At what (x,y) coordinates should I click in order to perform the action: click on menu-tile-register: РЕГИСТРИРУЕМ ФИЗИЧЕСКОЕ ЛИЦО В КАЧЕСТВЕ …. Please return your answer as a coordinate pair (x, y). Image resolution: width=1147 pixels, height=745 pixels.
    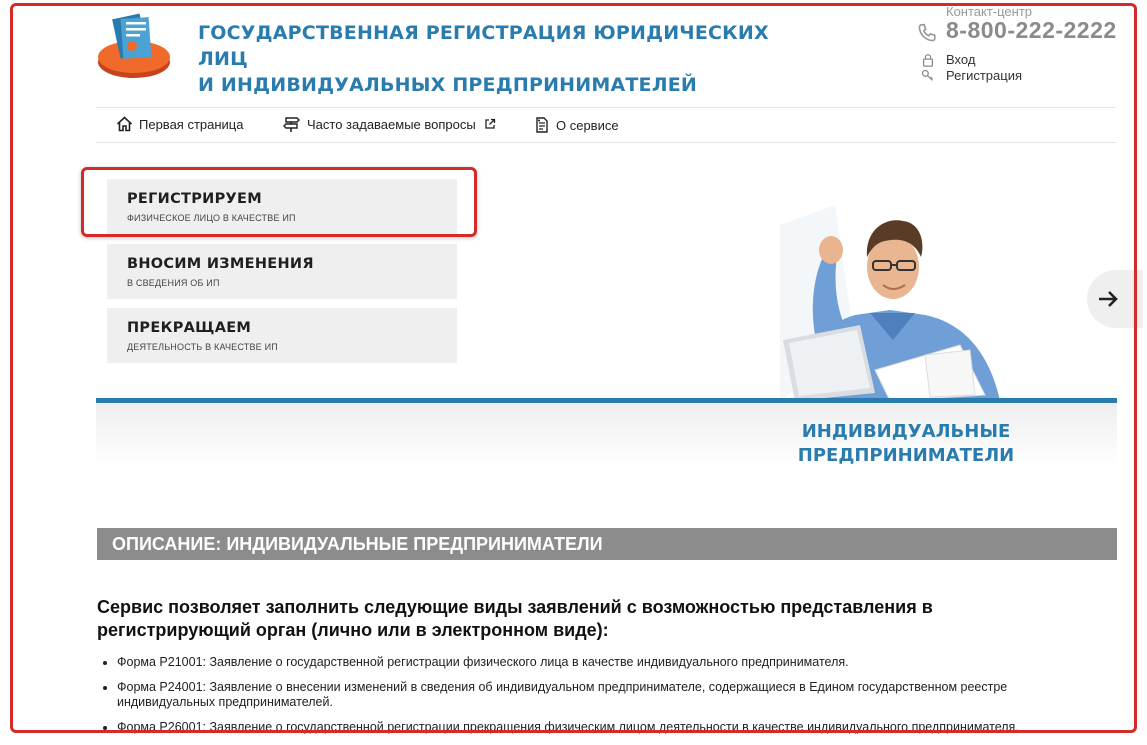
    Looking at the image, I should click on (282, 206).